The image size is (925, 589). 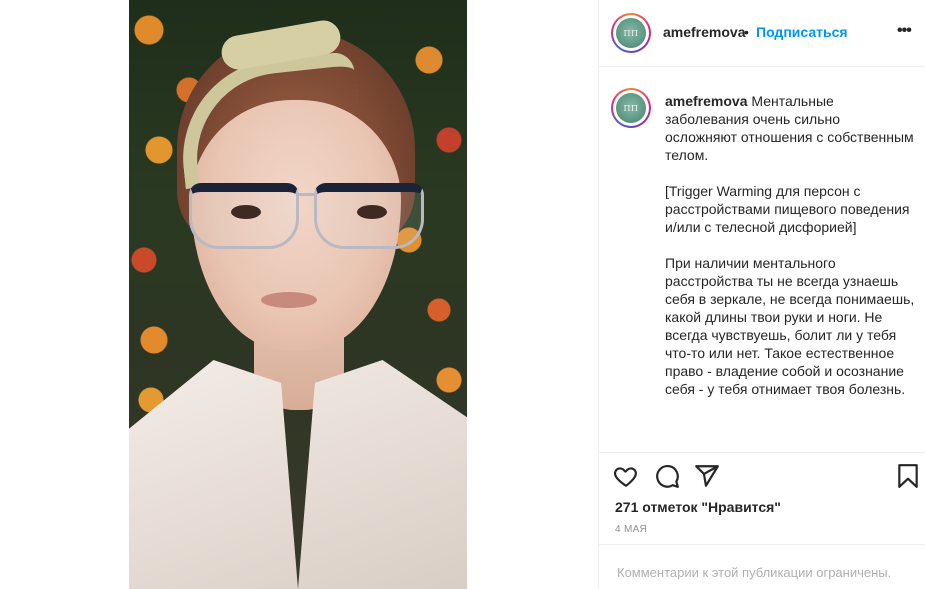 I want to click on caption-avatar: ΠΠ, so click(x=631, y=108).